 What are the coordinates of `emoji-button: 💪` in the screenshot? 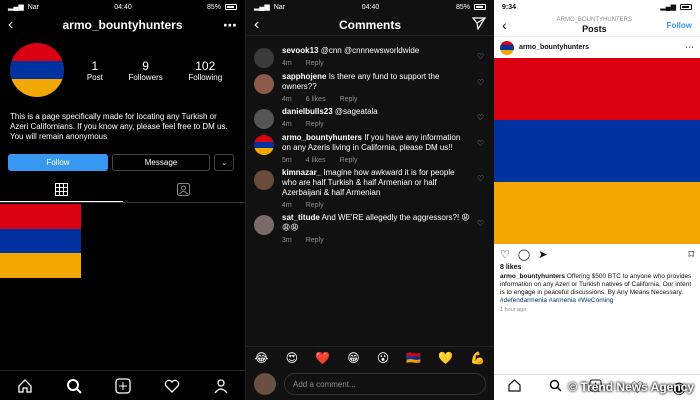 It's located at (477, 358).